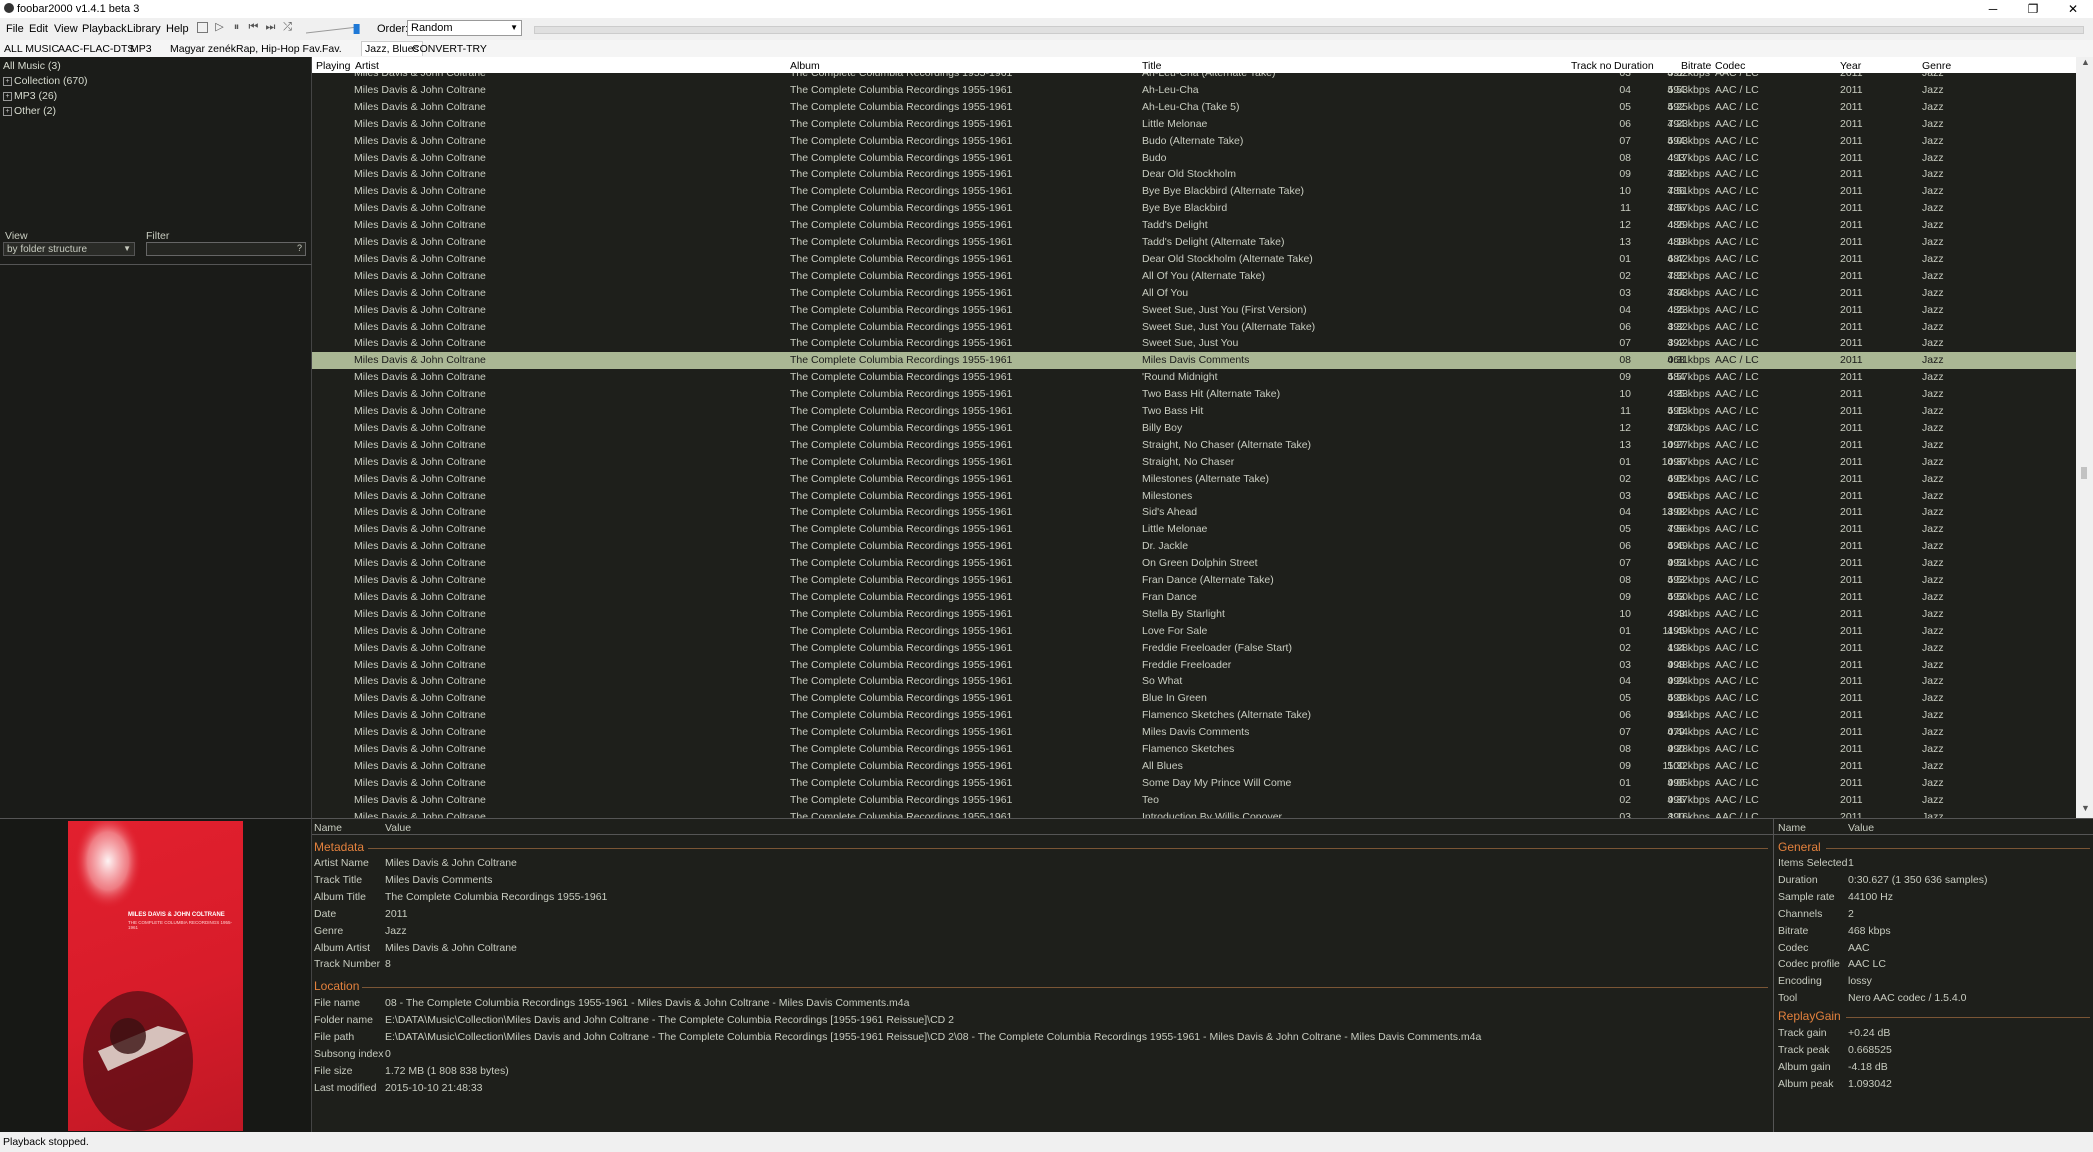 This screenshot has width=2093, height=1152. I want to click on maximize-button: ❐, so click(2033, 9).